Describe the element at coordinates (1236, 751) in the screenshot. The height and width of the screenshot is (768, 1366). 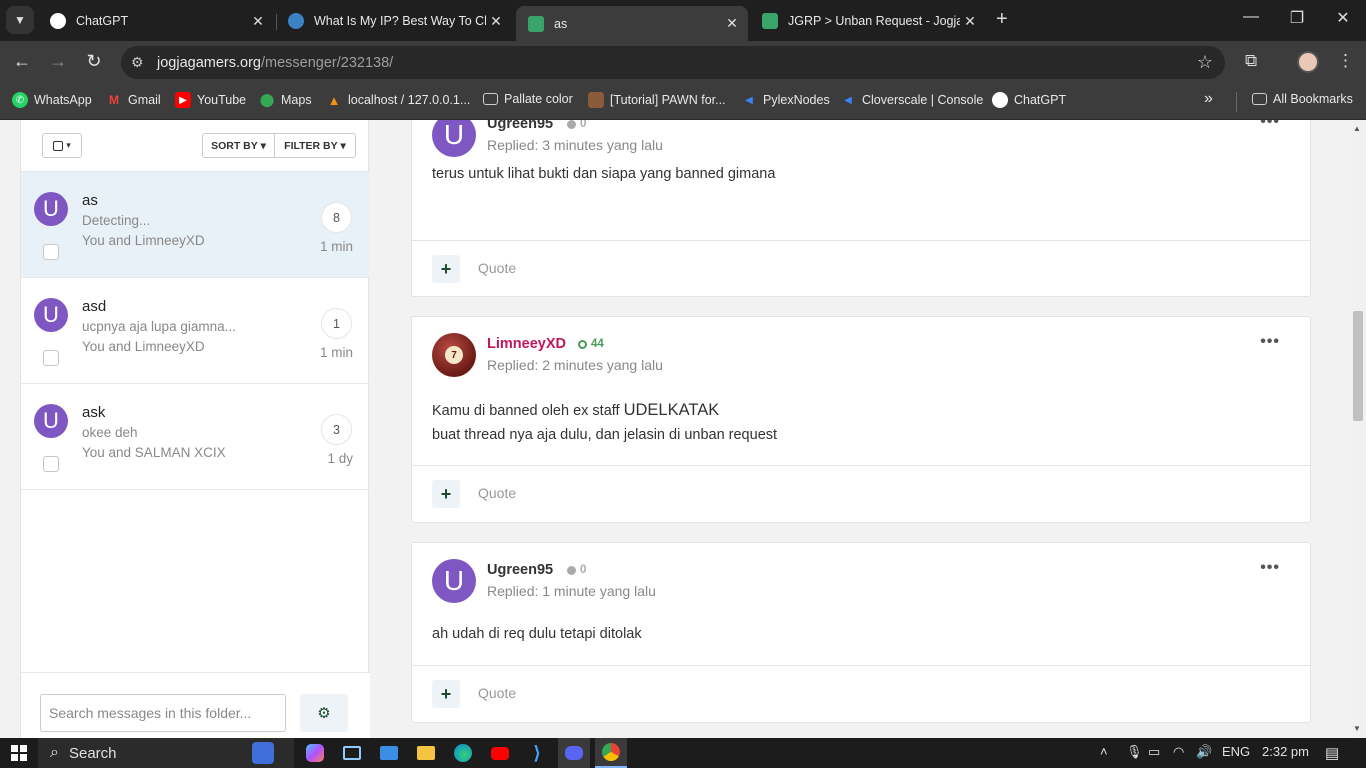
I see `language-indicator: ENG` at that location.